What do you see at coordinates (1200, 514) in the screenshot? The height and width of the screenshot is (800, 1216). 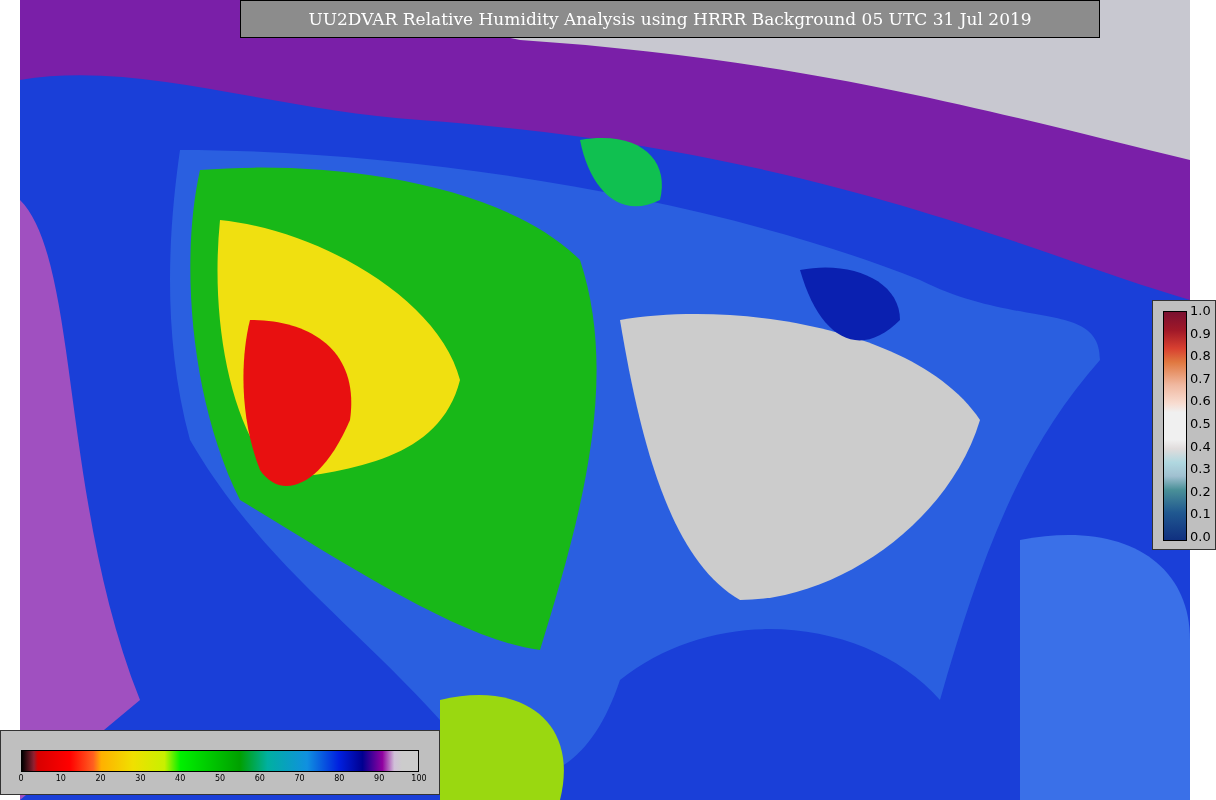 I see `colorbar-label: 0.1` at bounding box center [1200, 514].